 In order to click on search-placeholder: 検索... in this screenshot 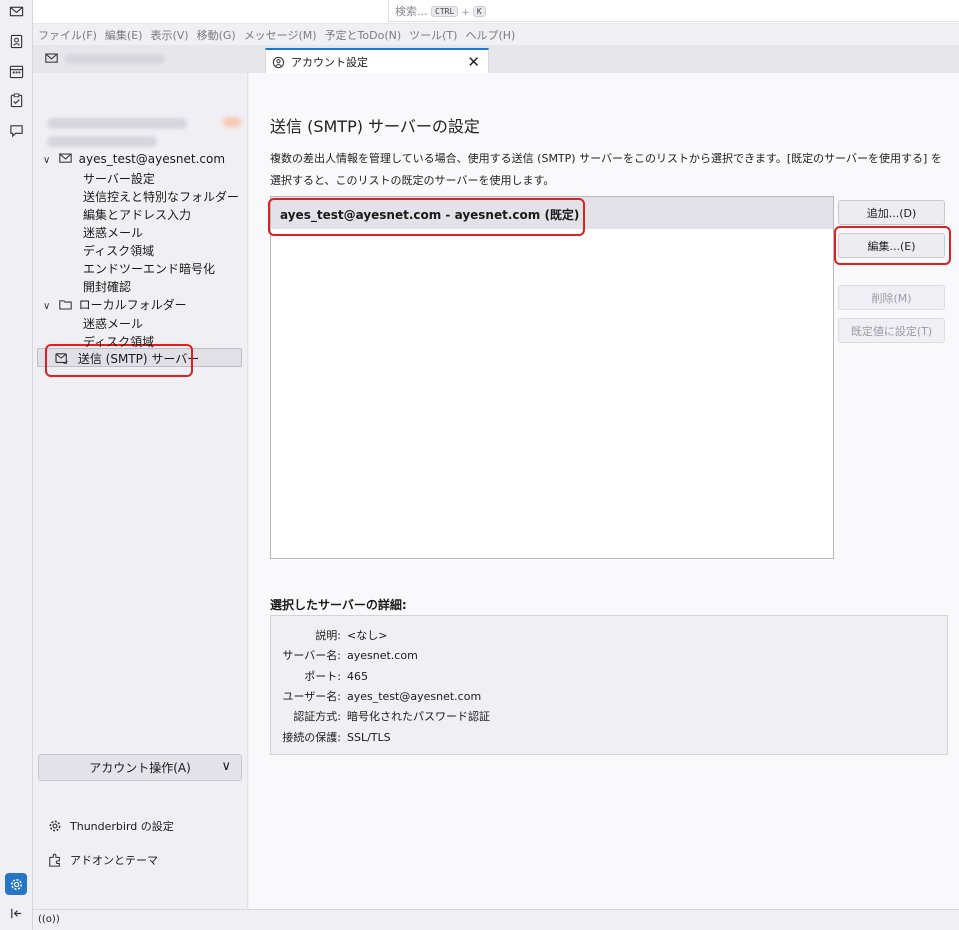, I will do `click(411, 11)`.